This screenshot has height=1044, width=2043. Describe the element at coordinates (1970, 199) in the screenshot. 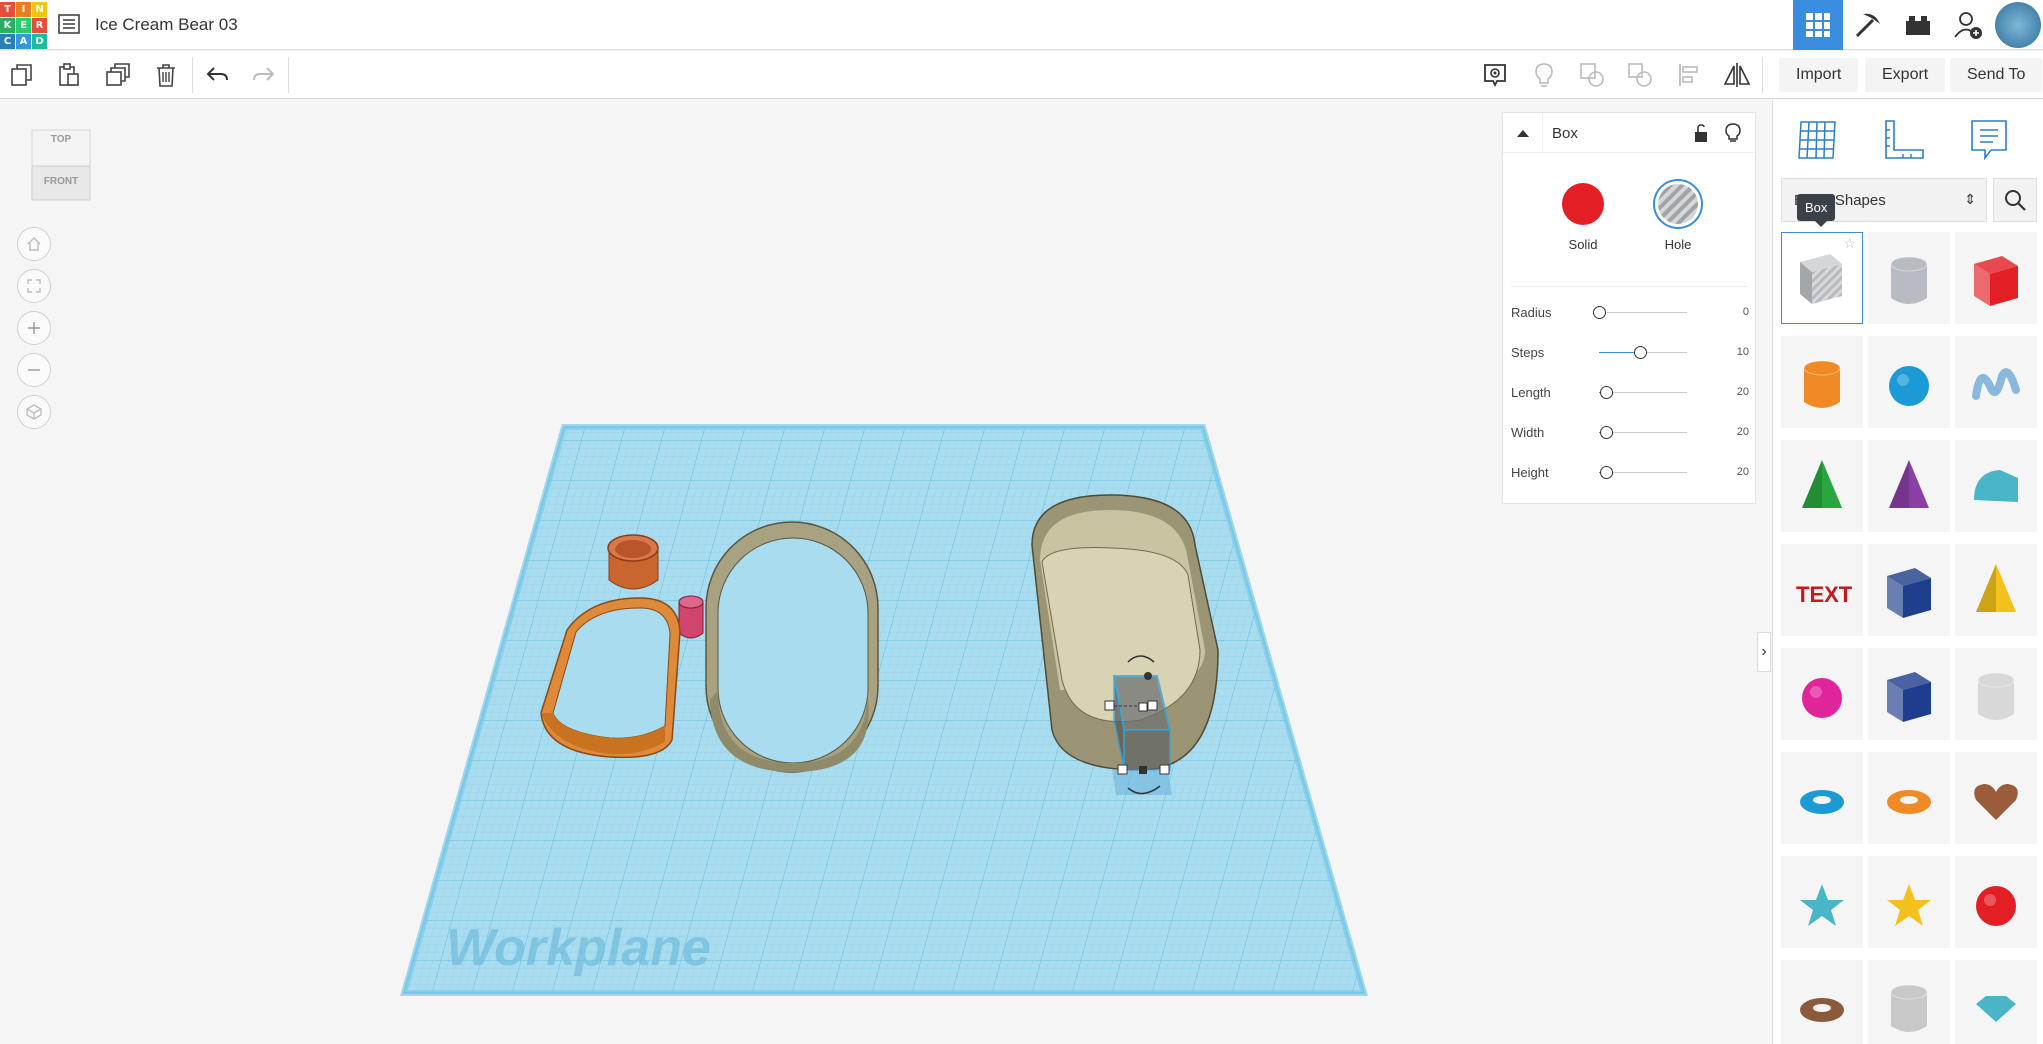

I see `select-arrows-icon: ⇕` at that location.